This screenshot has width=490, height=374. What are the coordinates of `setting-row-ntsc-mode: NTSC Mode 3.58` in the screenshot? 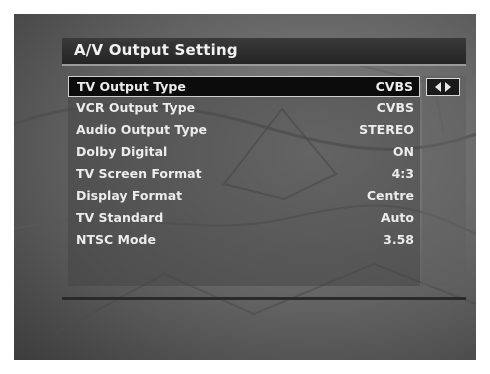 It's located at (244, 240).